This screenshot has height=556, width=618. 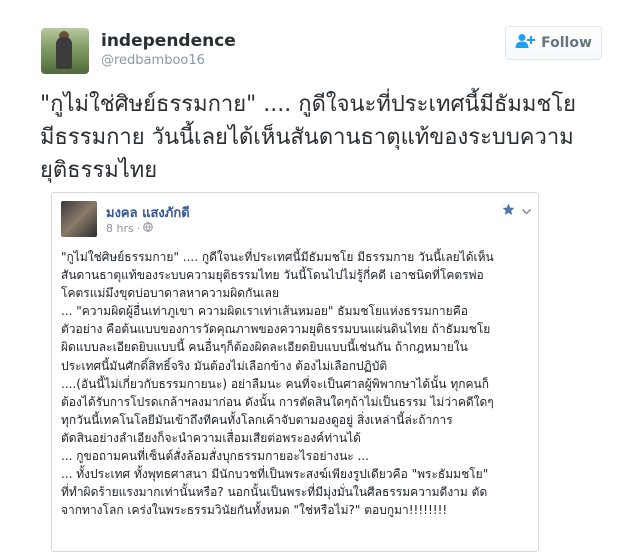 I want to click on post-meta: 8 hrs ·, so click(x=130, y=228).